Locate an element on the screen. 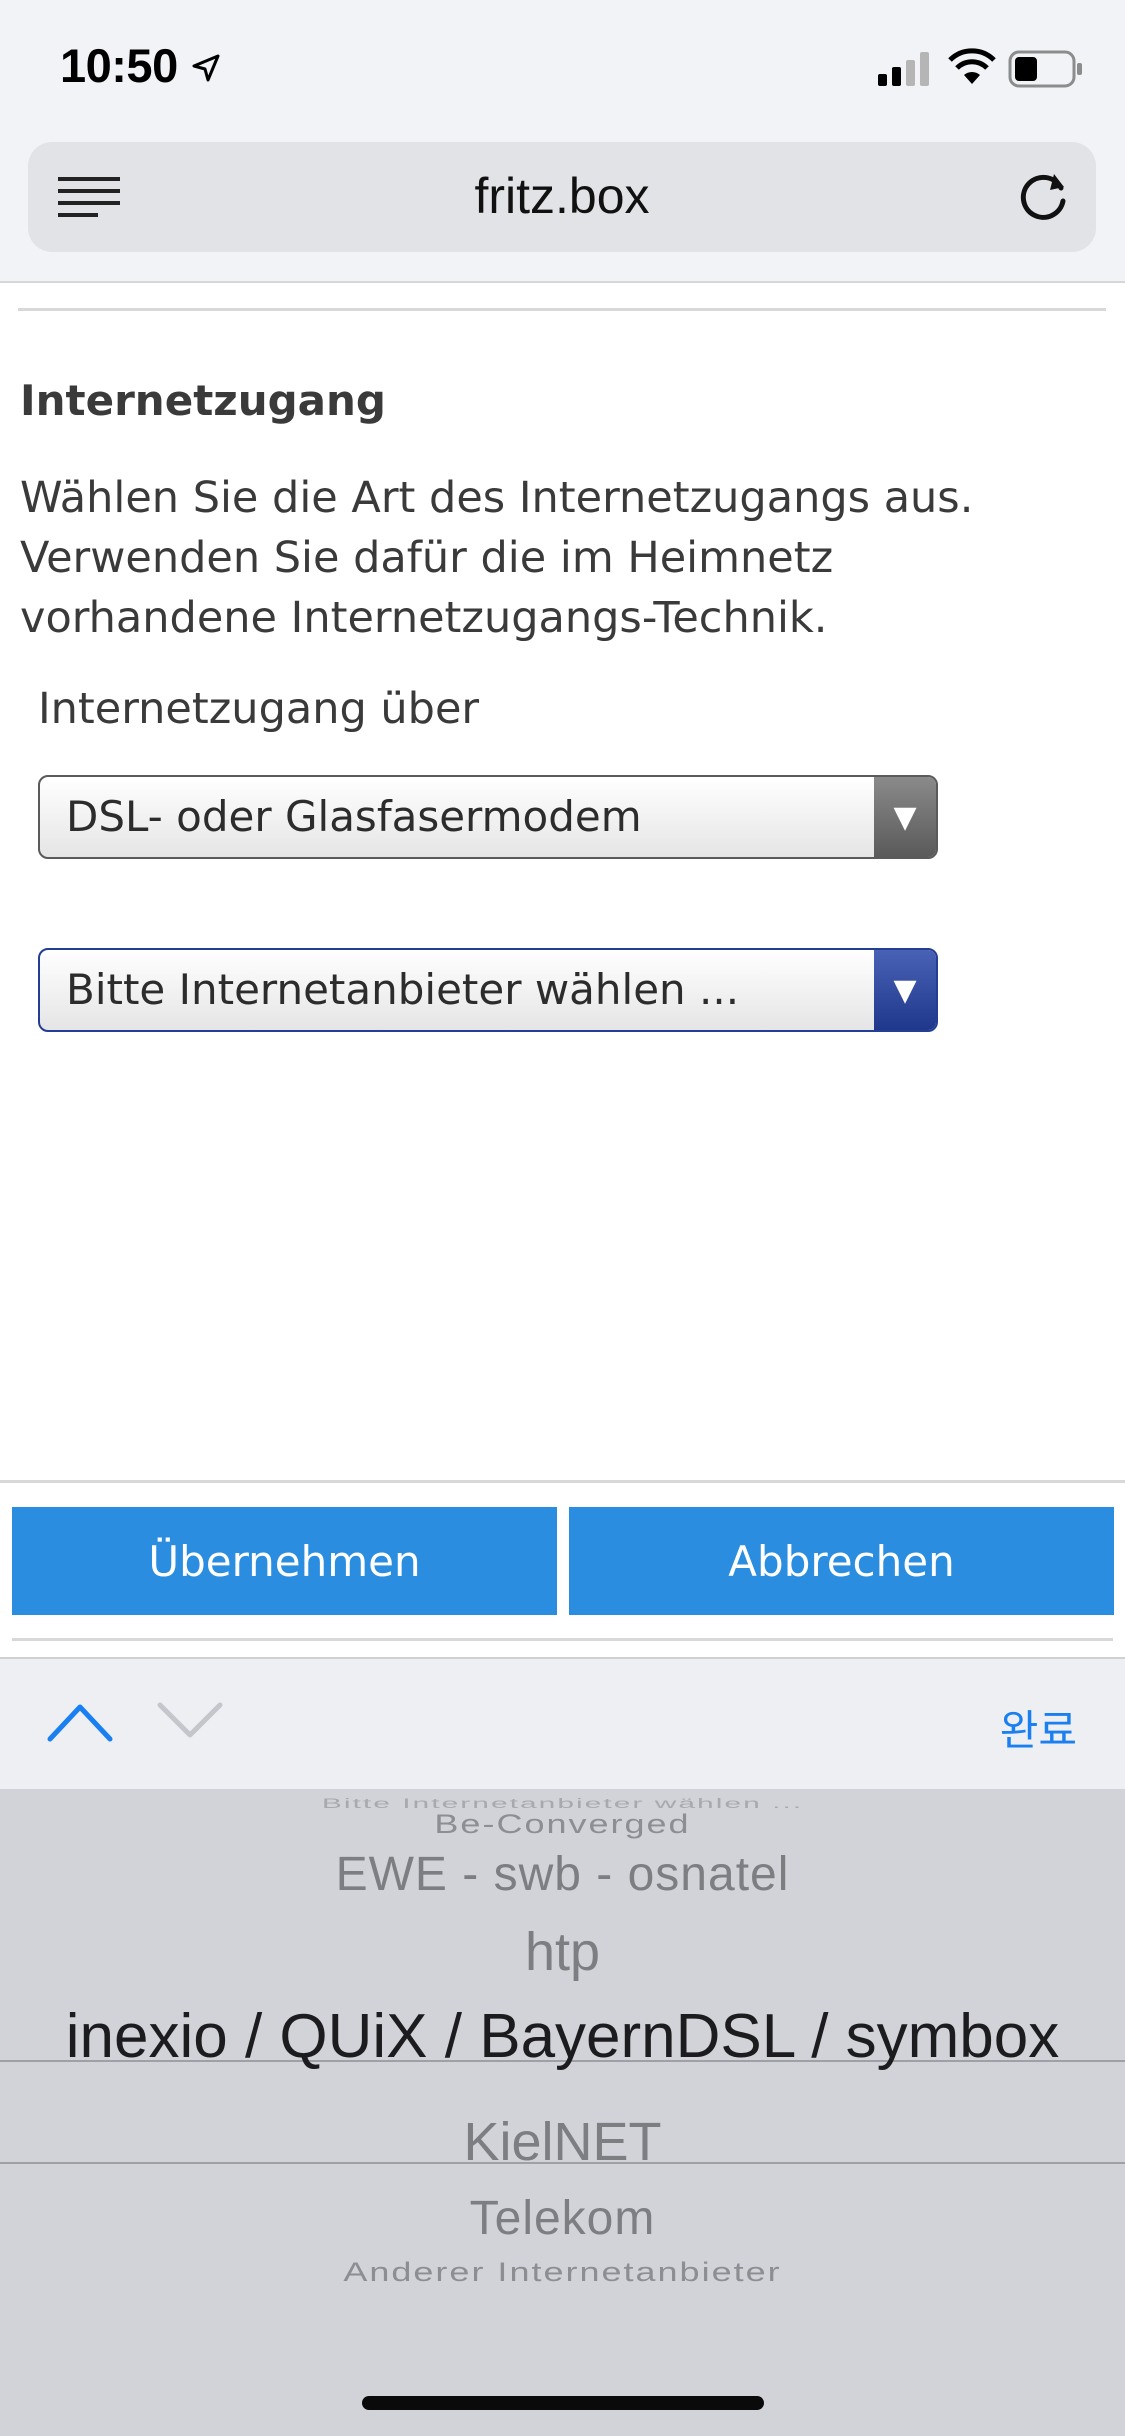 This screenshot has width=1125, height=2436. status-time: 10:50 is located at coordinates (119, 65).